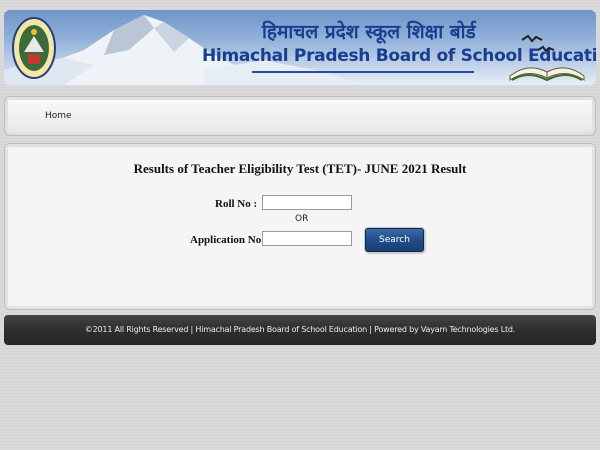  What do you see at coordinates (307, 238) in the screenshot?
I see `application-no-input` at bounding box center [307, 238].